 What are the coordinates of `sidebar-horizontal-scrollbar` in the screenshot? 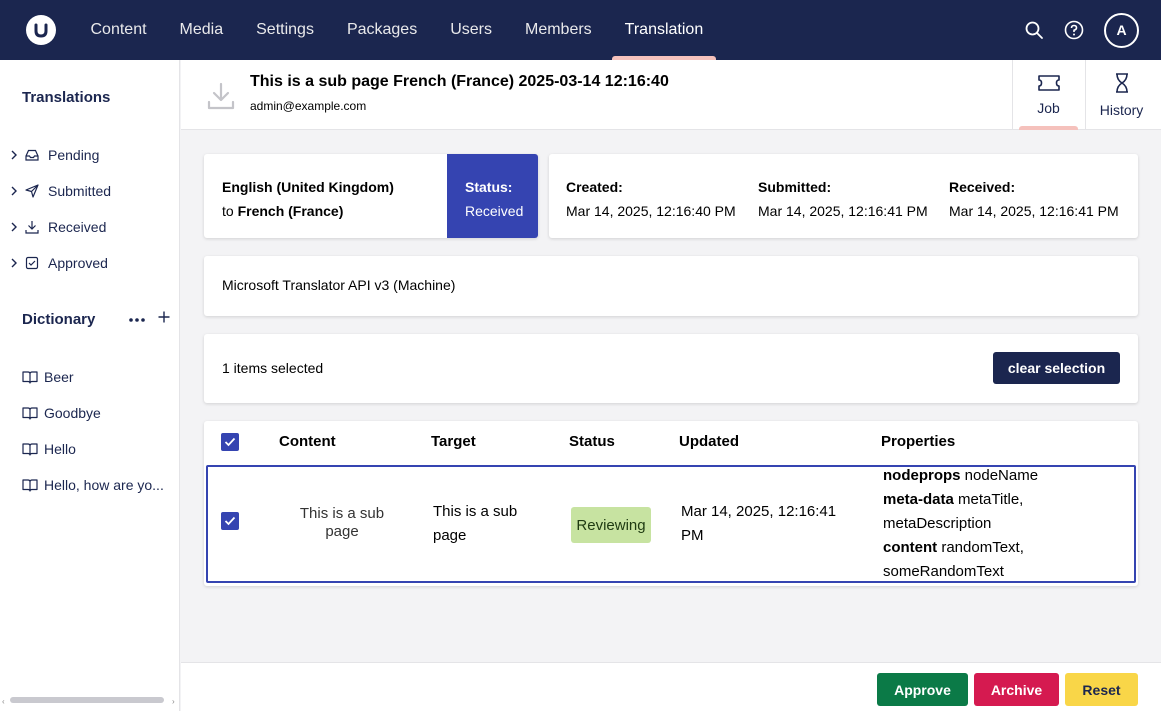 It's located at (87, 700).